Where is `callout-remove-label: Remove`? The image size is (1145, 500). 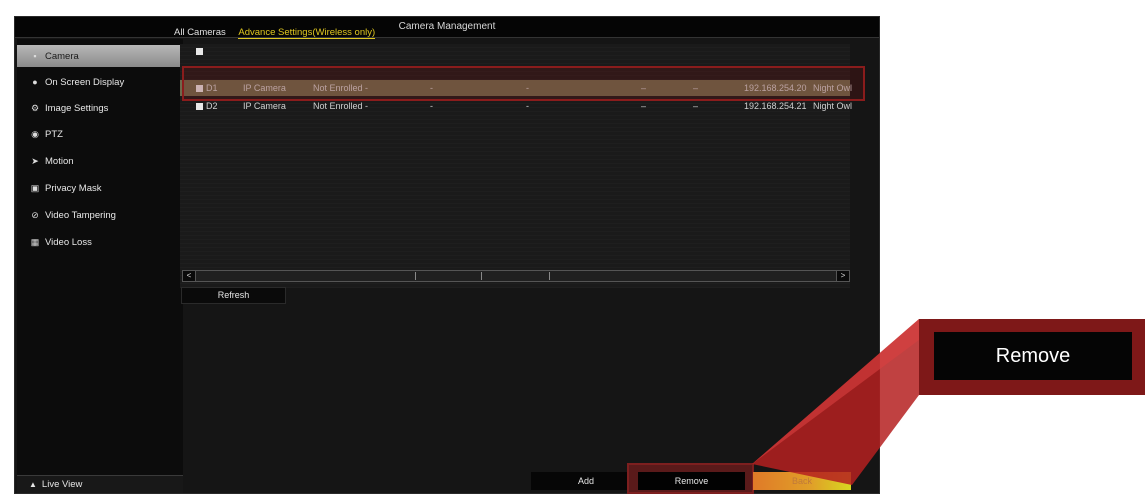
callout-remove-label: Remove is located at coordinates (1033, 356).